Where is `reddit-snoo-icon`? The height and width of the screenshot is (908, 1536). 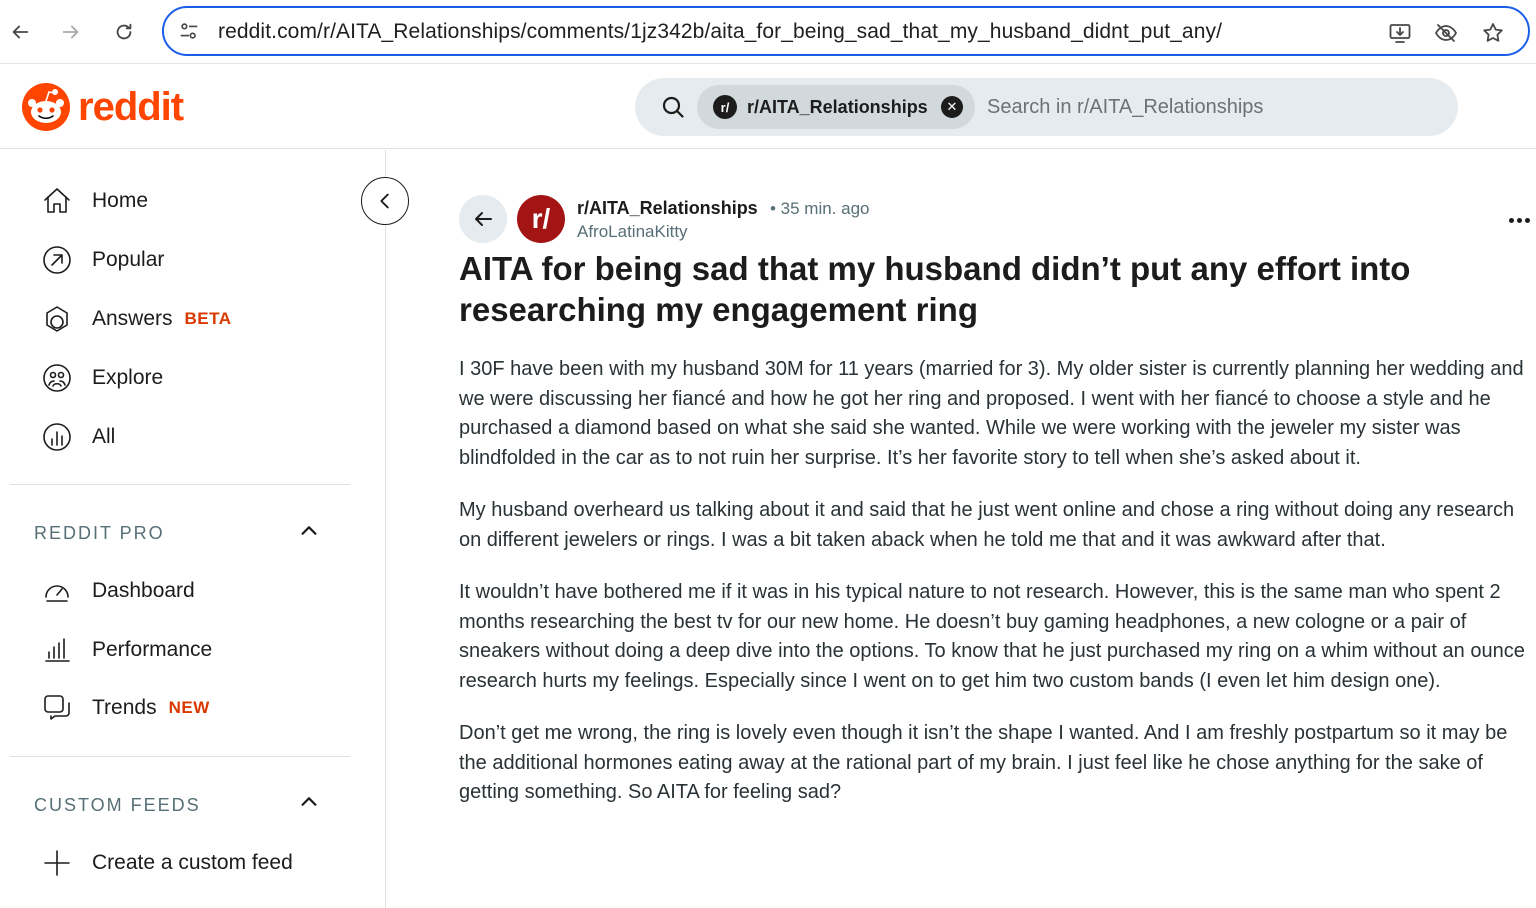 reddit-snoo-icon is located at coordinates (46, 107).